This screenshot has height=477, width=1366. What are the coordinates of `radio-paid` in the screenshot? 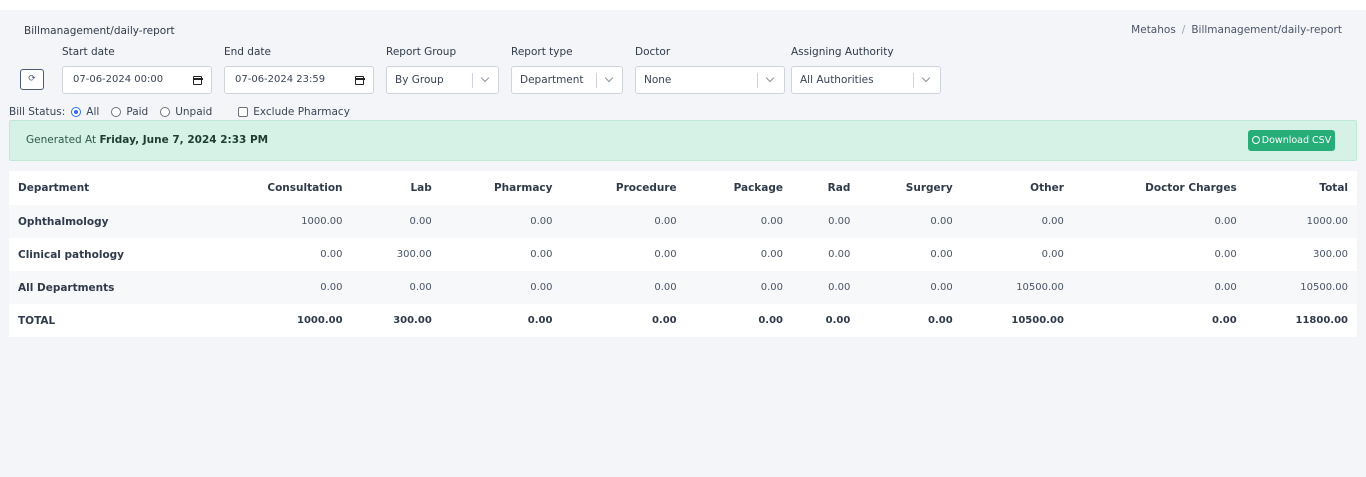 It's located at (116, 112).